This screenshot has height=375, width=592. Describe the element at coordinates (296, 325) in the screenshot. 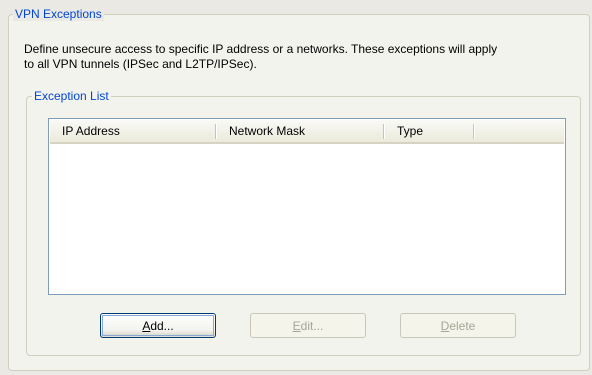

I see `edit-button-mnemonic: E` at that location.